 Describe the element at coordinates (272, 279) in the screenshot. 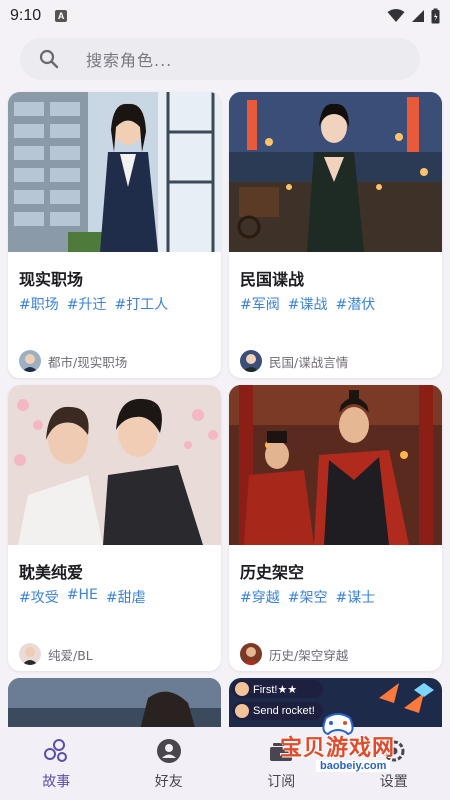

I see `card-title: 民国谍战` at that location.